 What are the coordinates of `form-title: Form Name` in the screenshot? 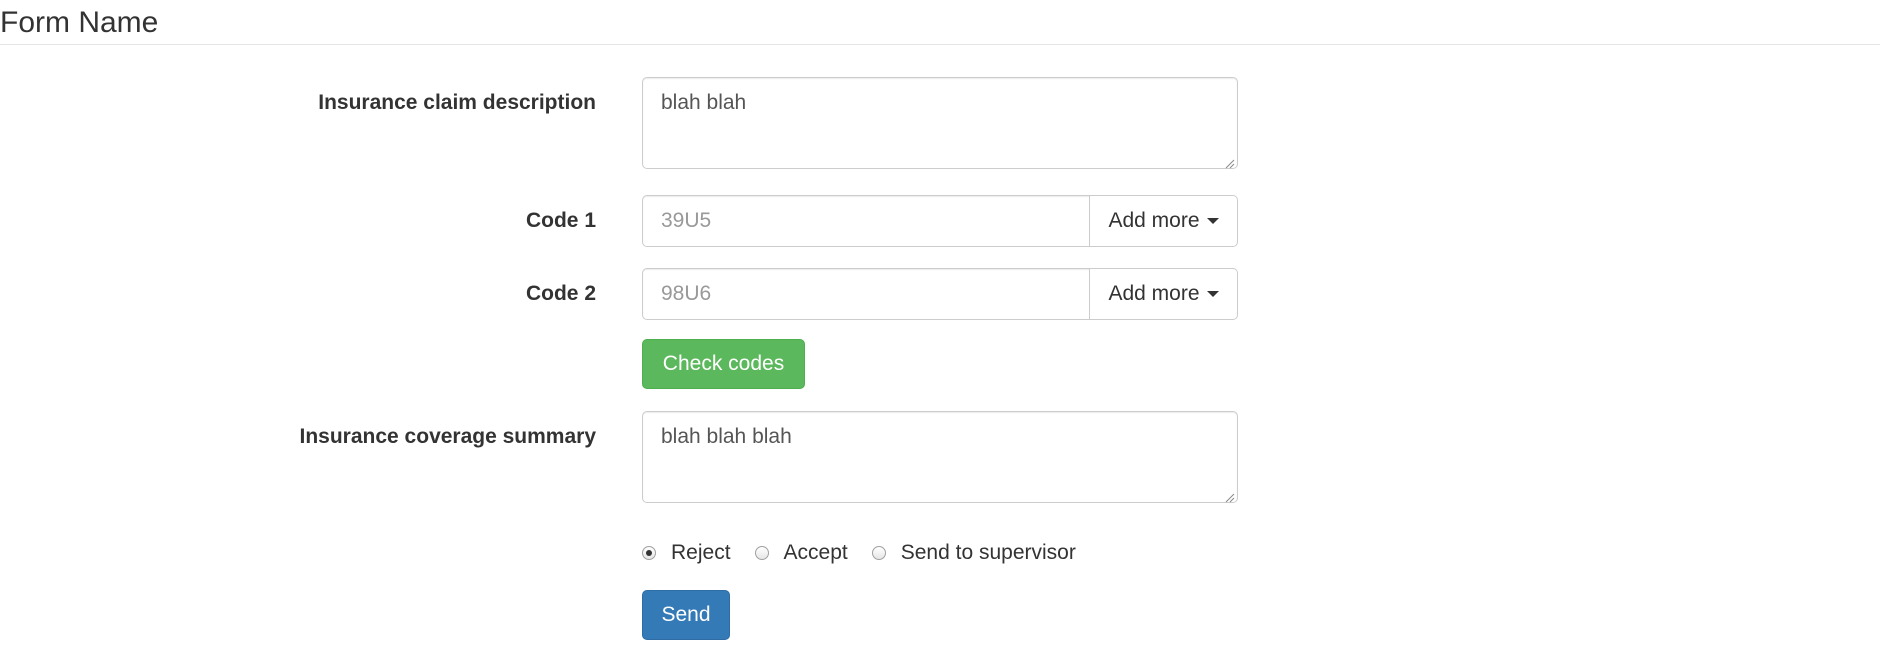 It's located at (79, 22).